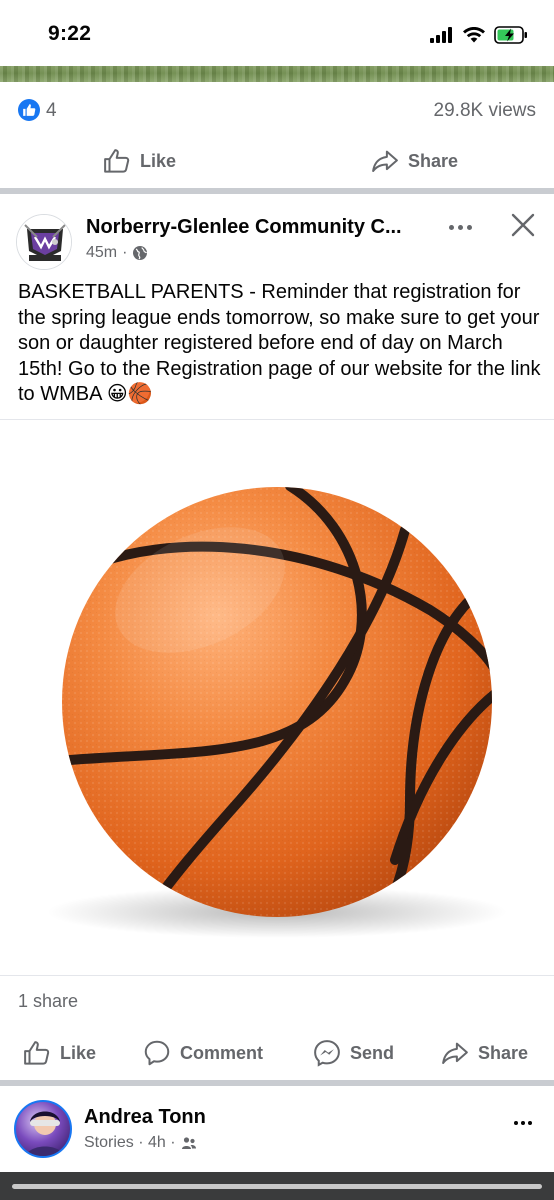  I want to click on previous-post-image-edge, so click(277, 74).